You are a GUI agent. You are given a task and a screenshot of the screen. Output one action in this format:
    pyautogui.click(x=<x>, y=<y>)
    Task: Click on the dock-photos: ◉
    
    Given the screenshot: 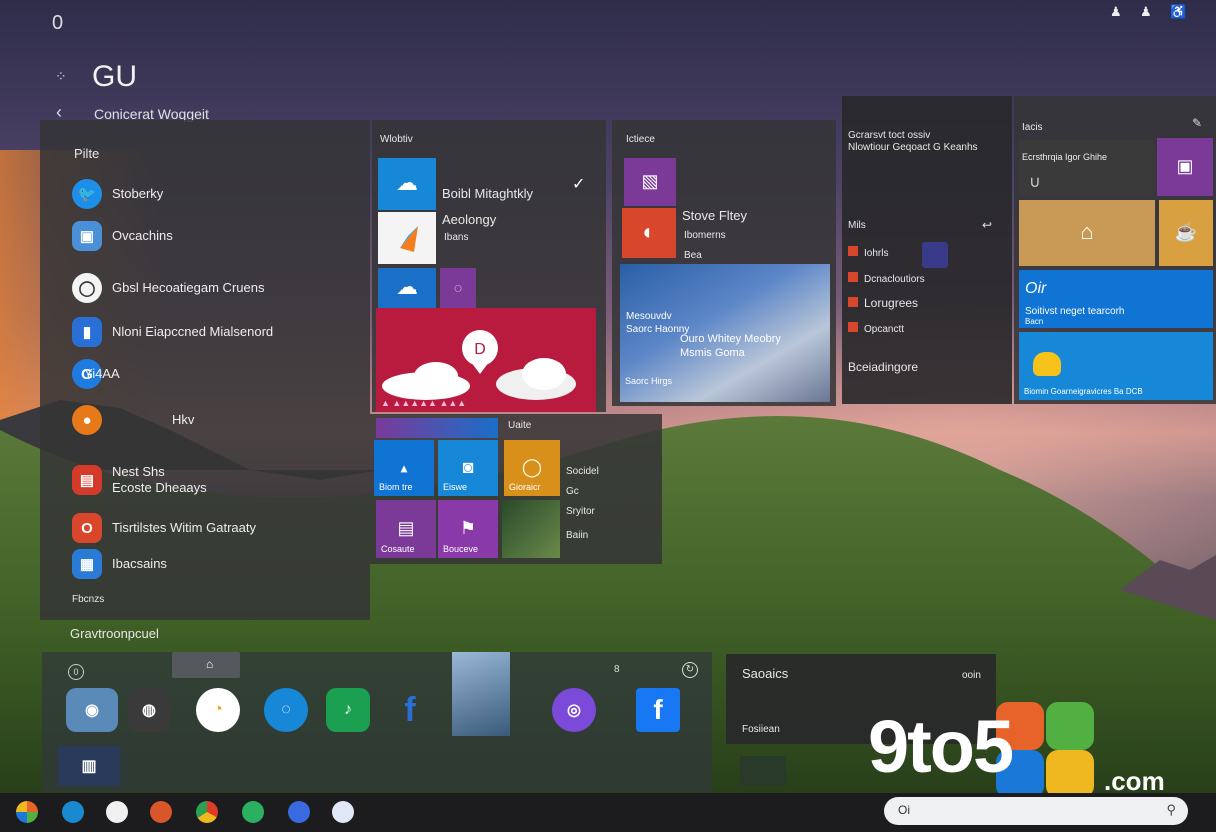 What is the action you would take?
    pyautogui.click(x=92, y=710)
    